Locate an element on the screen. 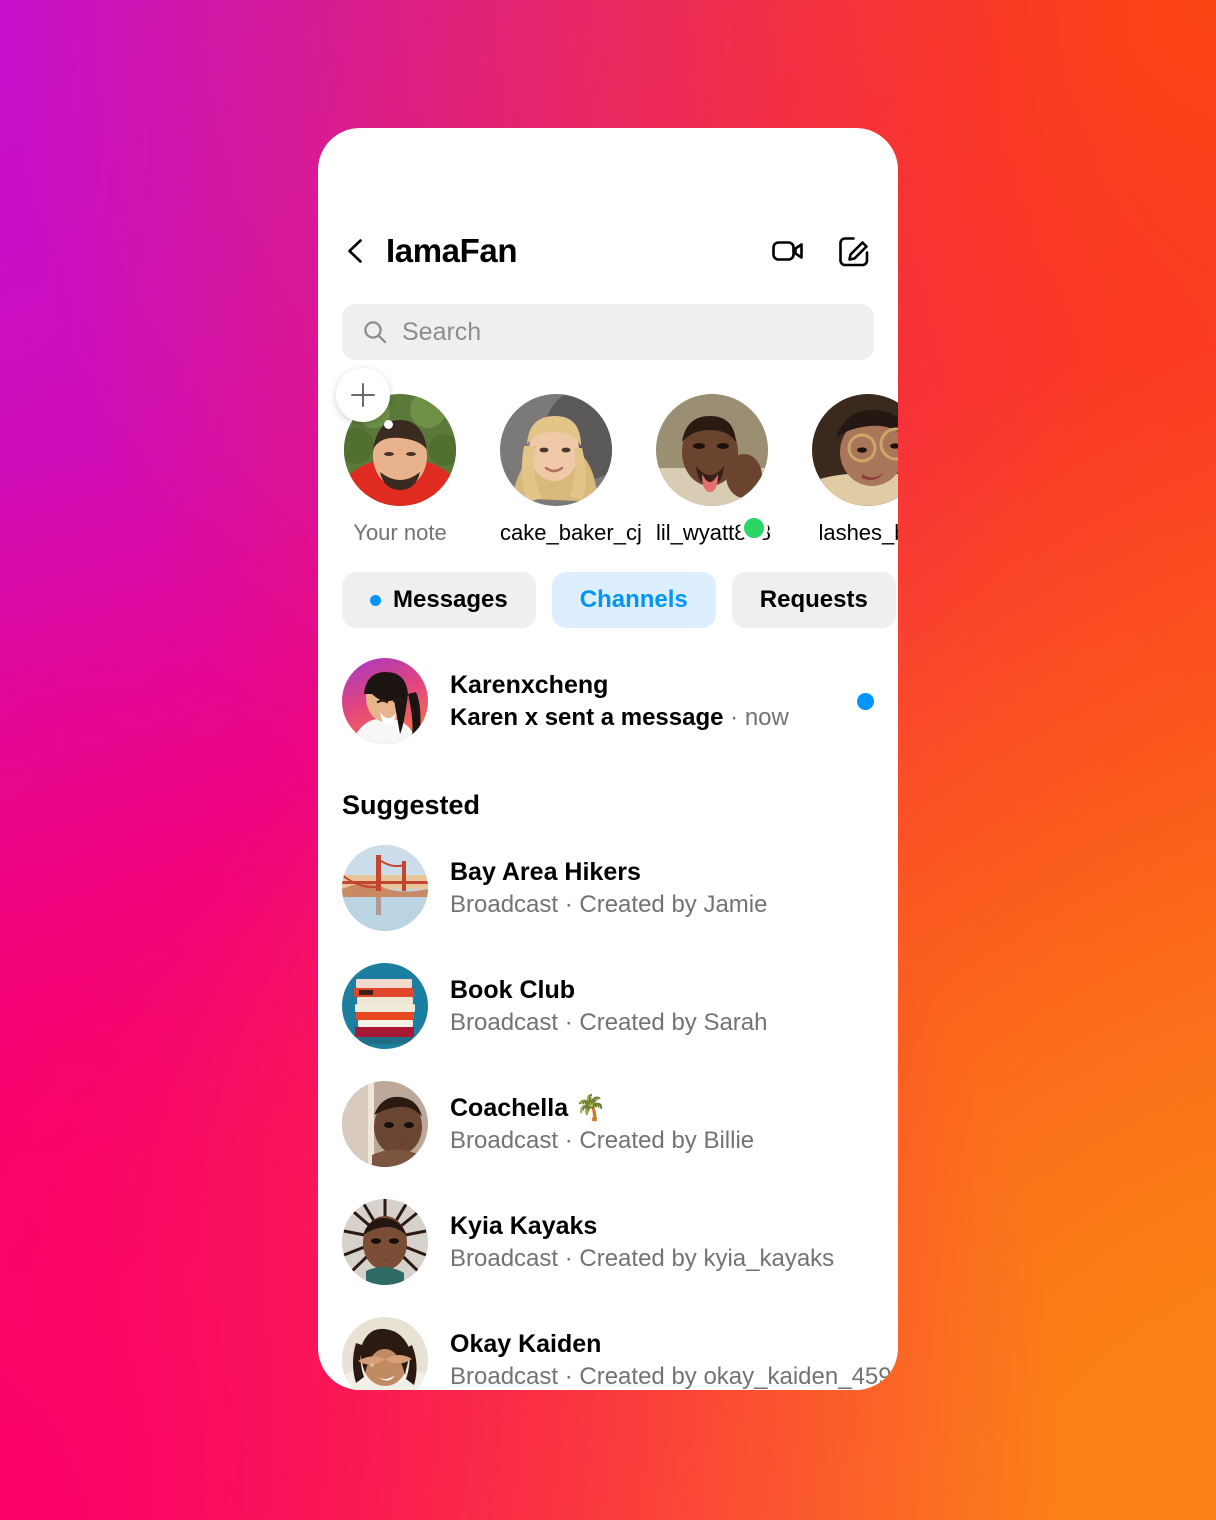 Image resolution: width=1216 pixels, height=1520 pixels. channel-meta: Broadcast · Created by Billie is located at coordinates (602, 1141).